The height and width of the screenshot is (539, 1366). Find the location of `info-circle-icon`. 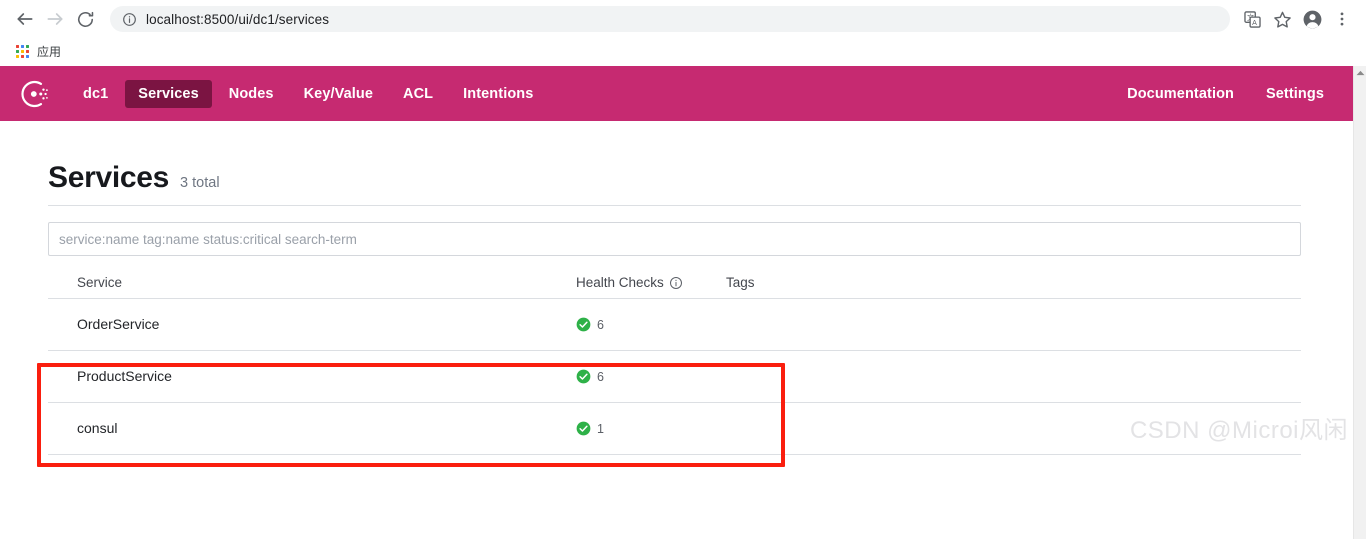

info-circle-icon is located at coordinates (676, 283).